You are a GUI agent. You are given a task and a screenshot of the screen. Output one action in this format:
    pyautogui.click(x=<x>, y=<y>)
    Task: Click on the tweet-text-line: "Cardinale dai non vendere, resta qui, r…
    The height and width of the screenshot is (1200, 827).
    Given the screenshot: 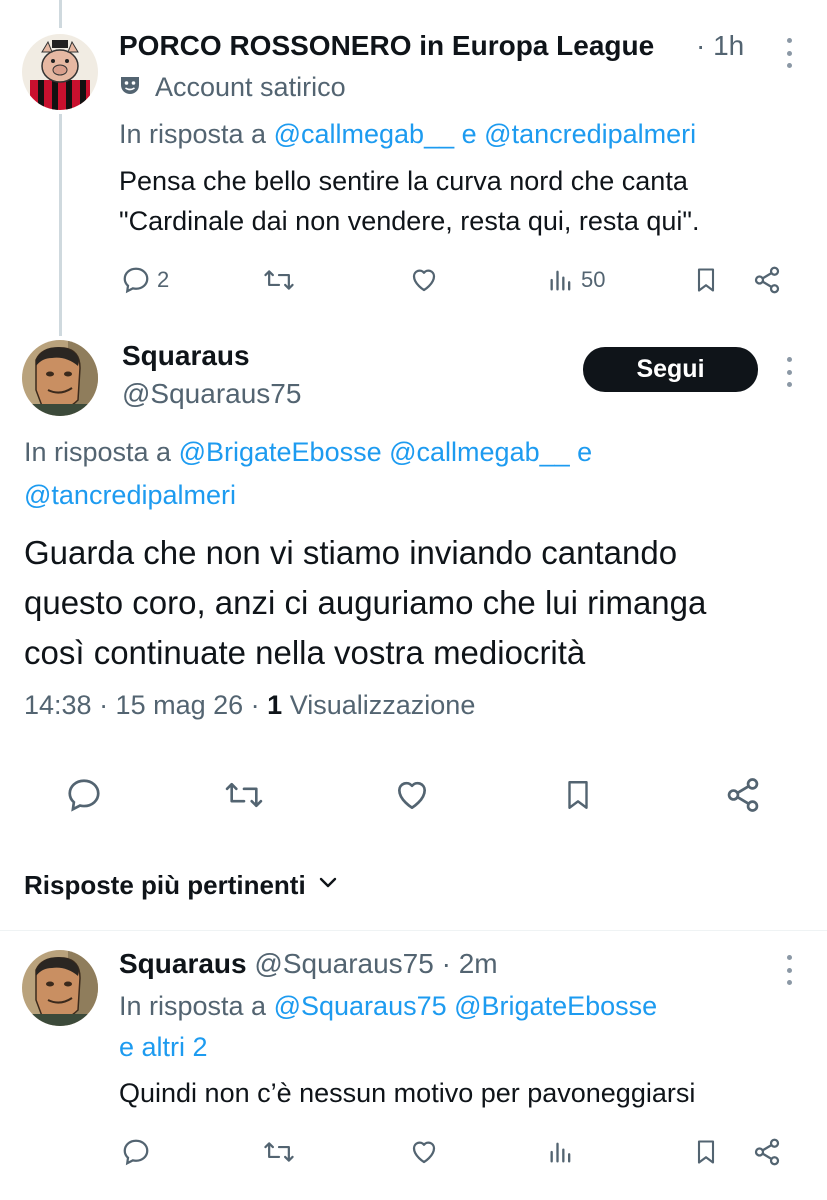 What is the action you would take?
    pyautogui.click(x=409, y=221)
    